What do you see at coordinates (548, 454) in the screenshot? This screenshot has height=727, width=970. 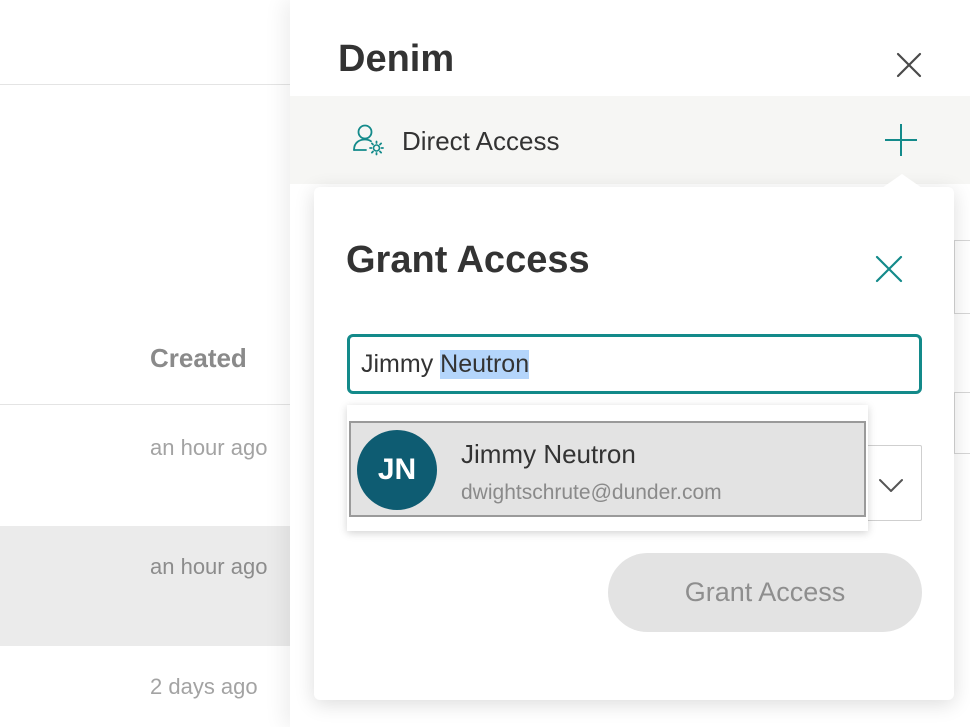 I see `suggestion-name: Jimmy Neutron` at bounding box center [548, 454].